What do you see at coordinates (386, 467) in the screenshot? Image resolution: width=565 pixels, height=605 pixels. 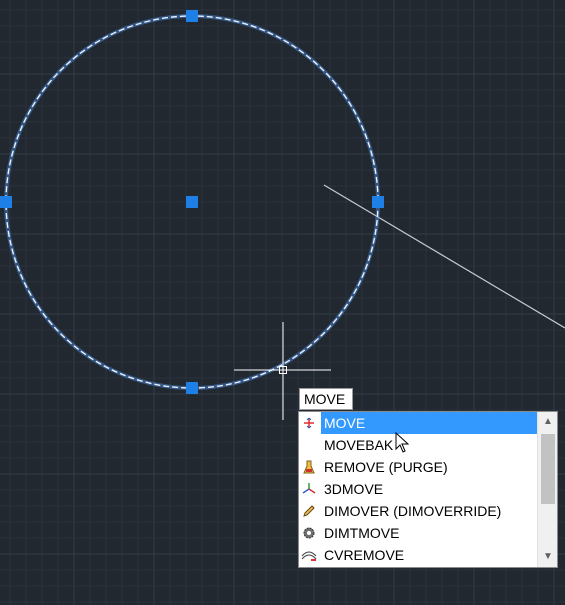 I see `autocomplete-item-label: REMOVE (PURGE)` at bounding box center [386, 467].